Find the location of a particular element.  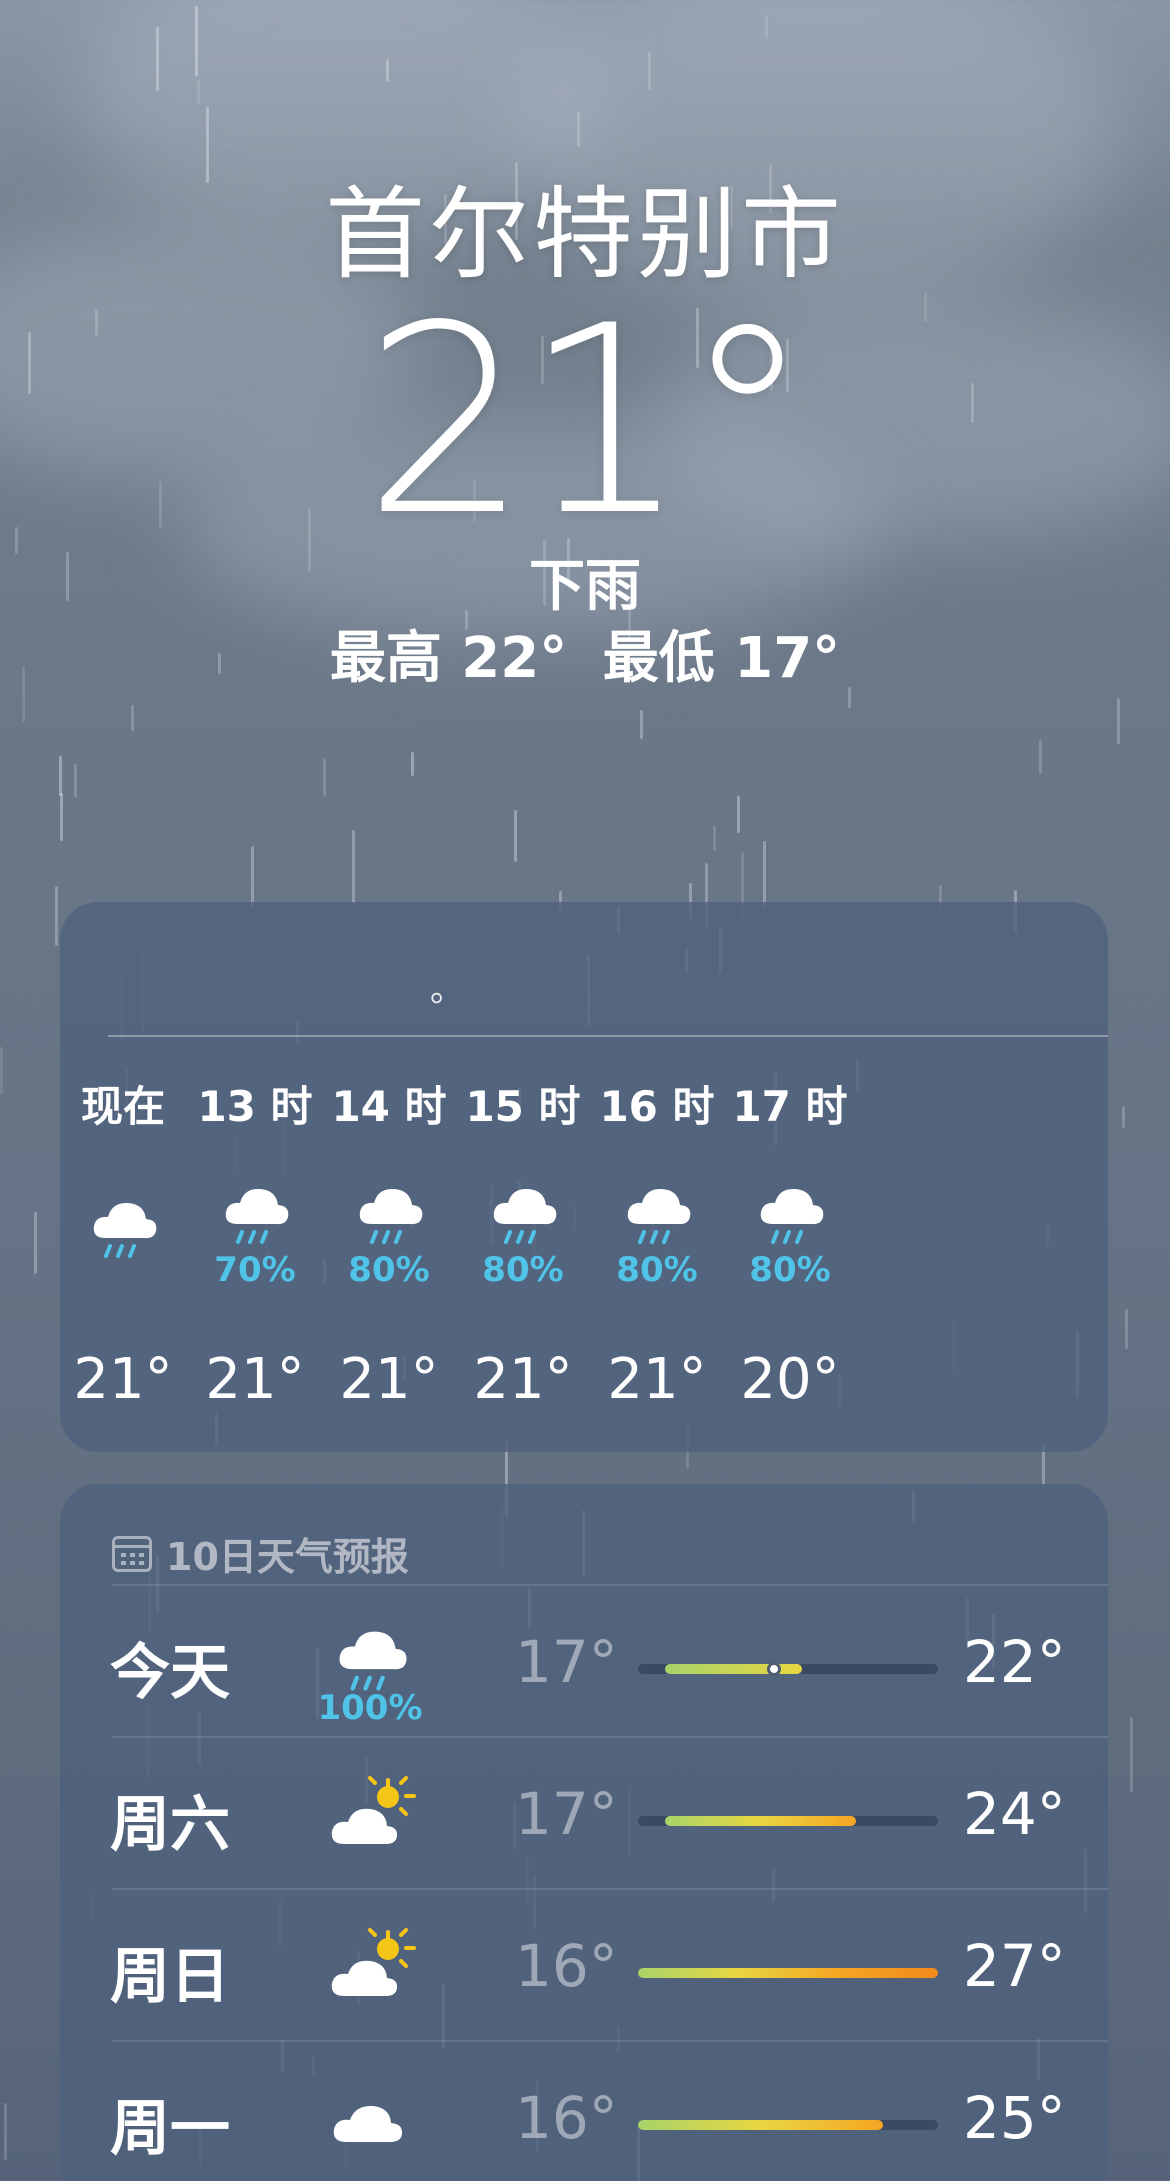

hour-label: 17 时 is located at coordinates (790, 1106).